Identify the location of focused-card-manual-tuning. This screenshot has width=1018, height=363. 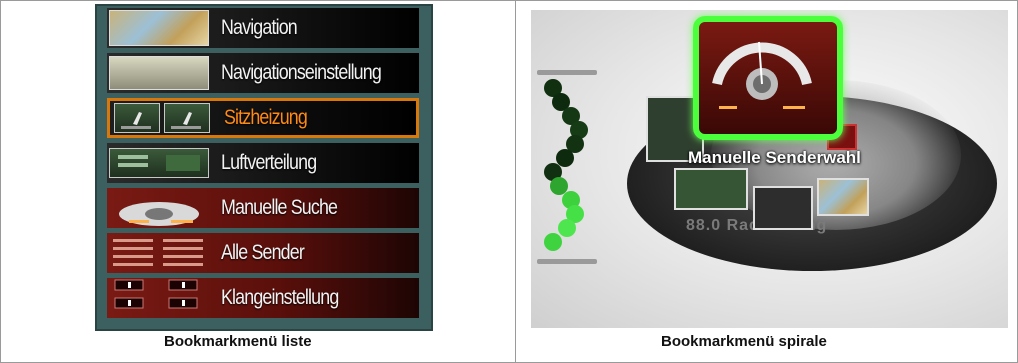
(768, 78).